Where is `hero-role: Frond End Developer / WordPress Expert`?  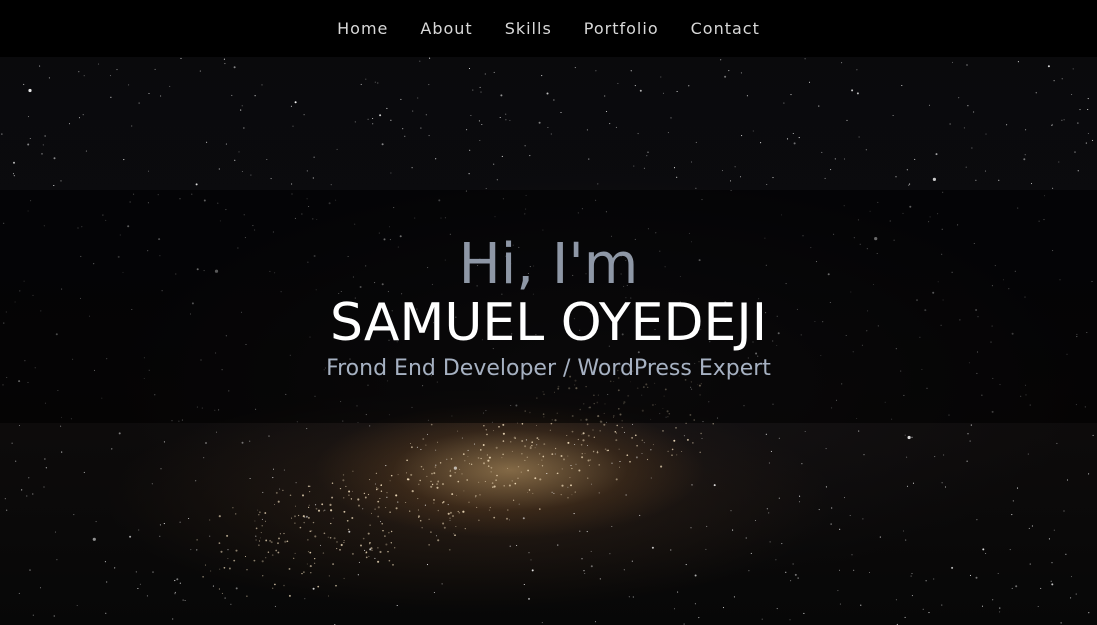 hero-role: Frond End Developer / WordPress Expert is located at coordinates (548, 368).